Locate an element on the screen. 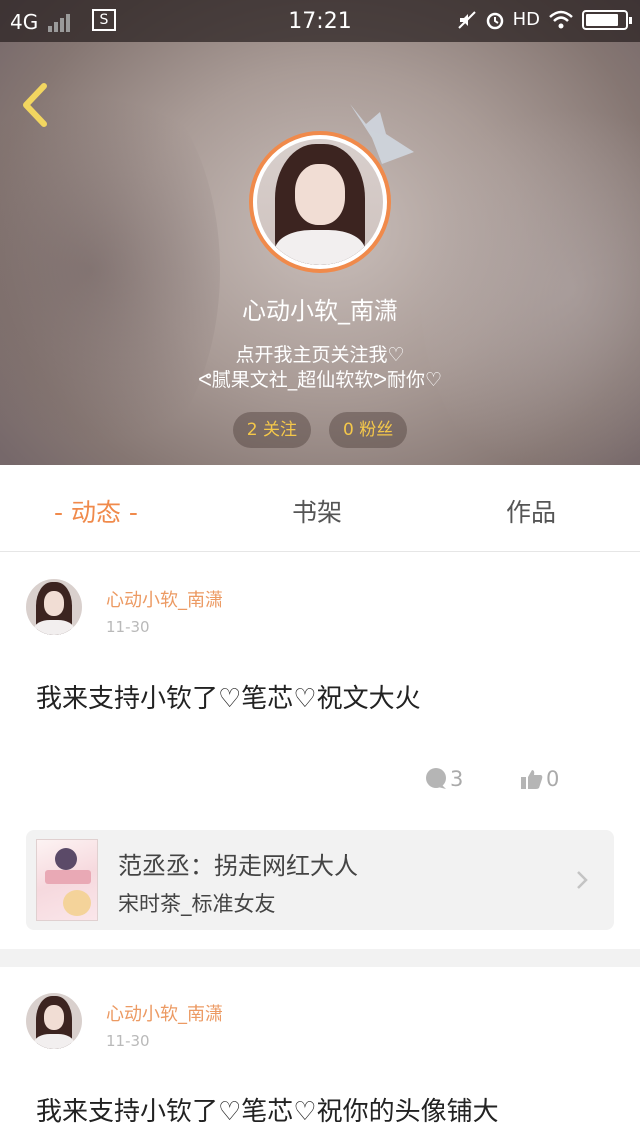 The width and height of the screenshot is (640, 1138). bio-line: 点开我主页关注我♡ is located at coordinates (320, 355).